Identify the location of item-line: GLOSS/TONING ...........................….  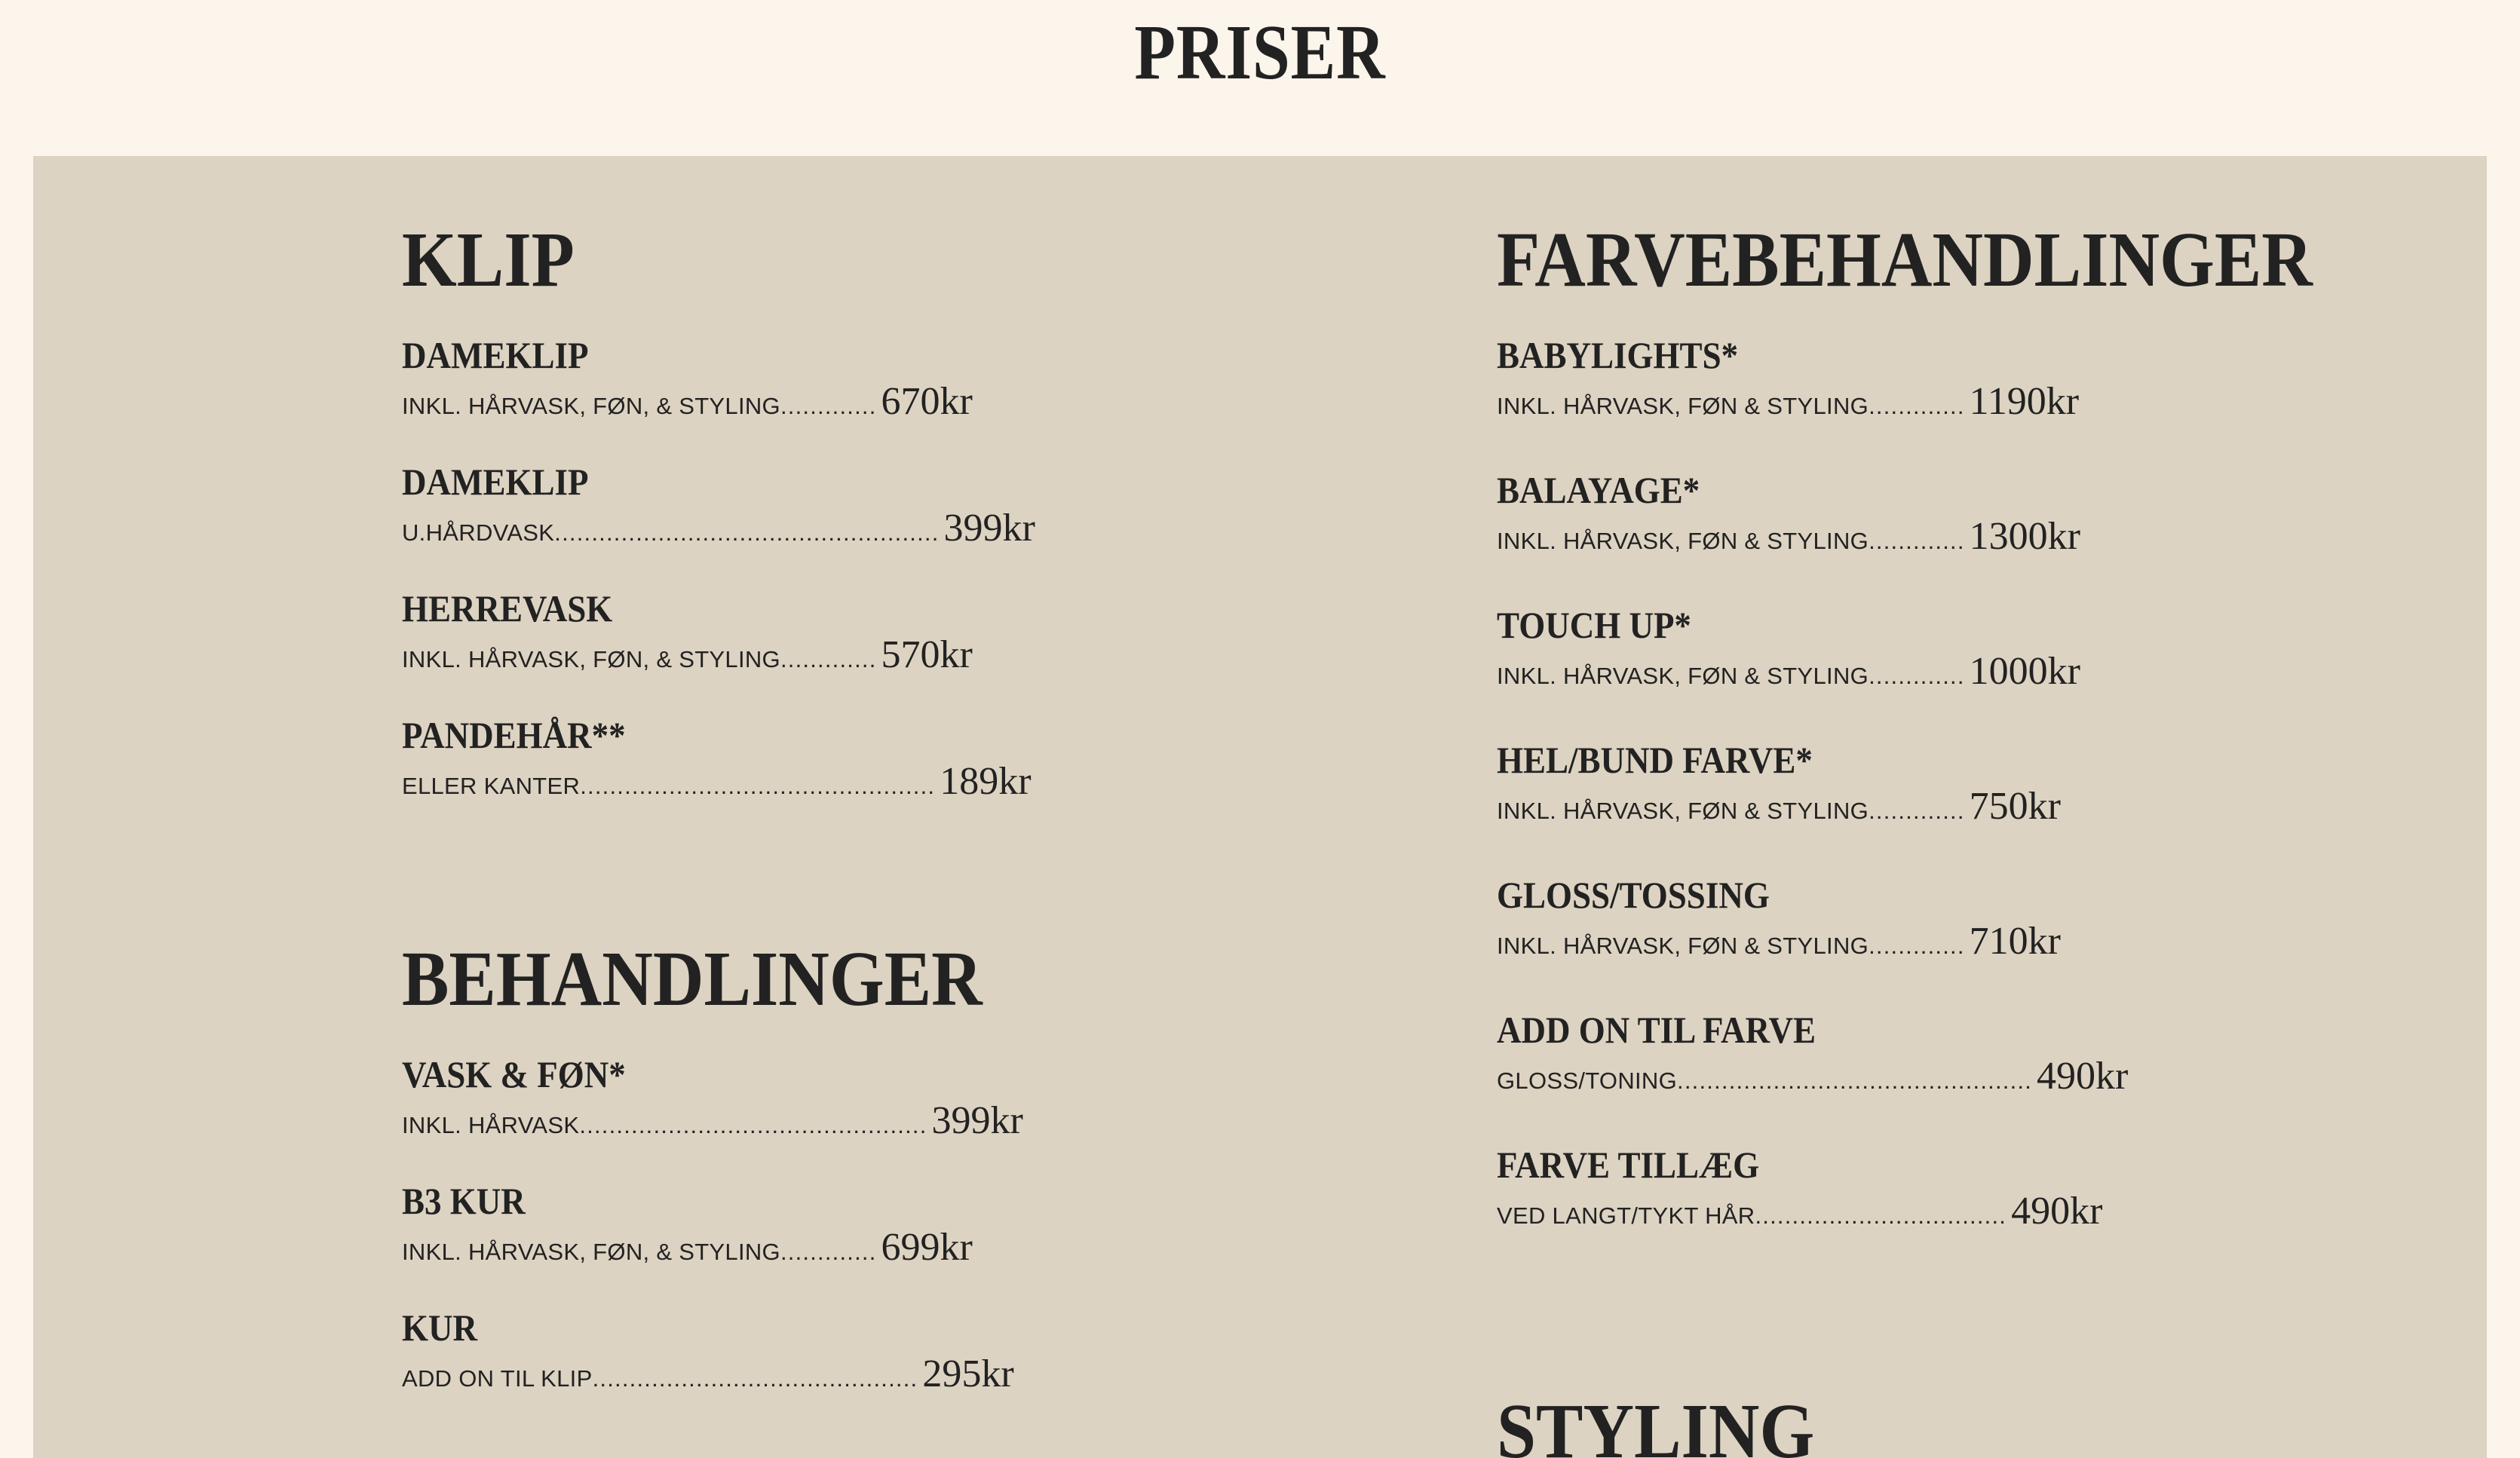
(1874, 1076).